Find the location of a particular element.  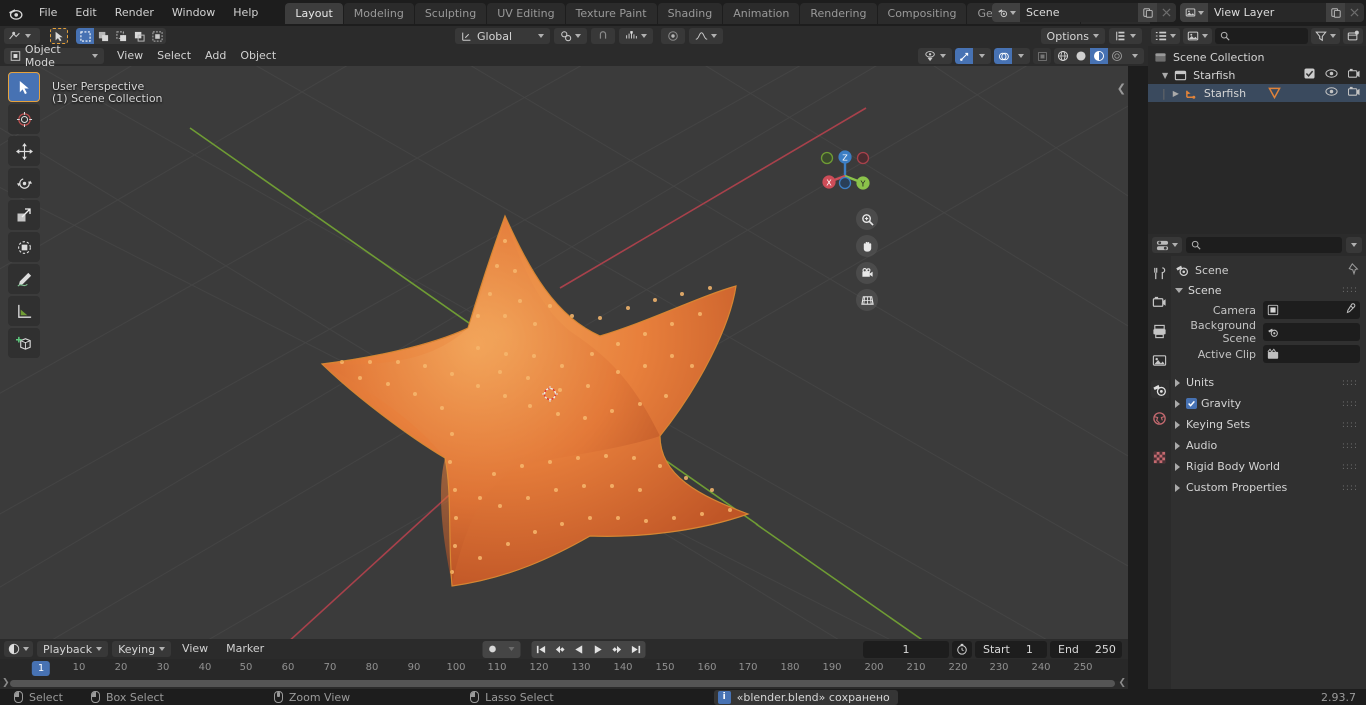

overlay-options-button is located at coordinates (1021, 56).